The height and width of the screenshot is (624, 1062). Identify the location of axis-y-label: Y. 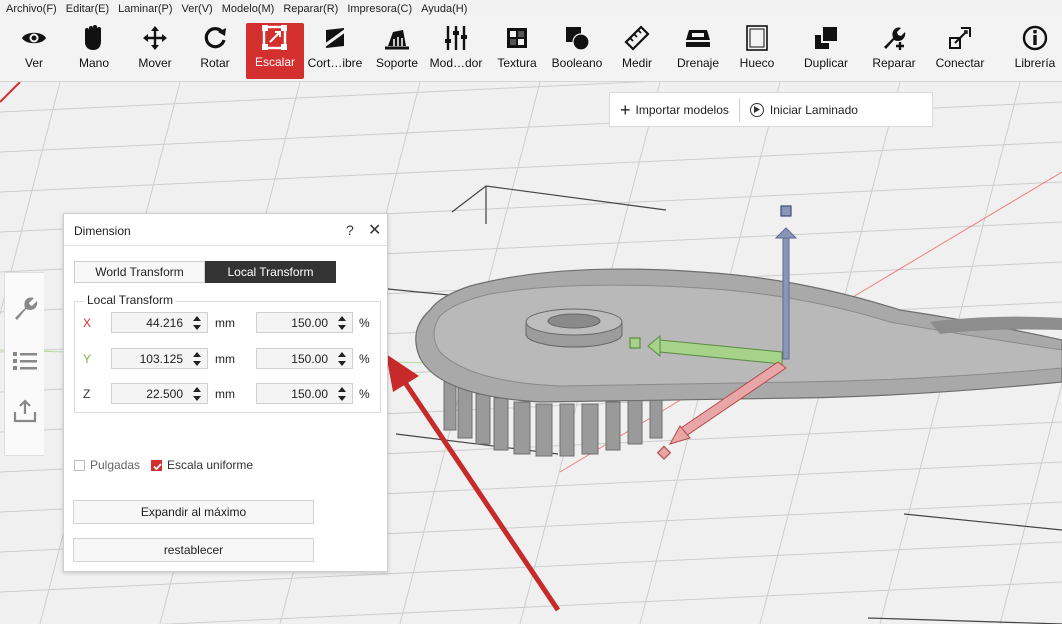
(87, 359).